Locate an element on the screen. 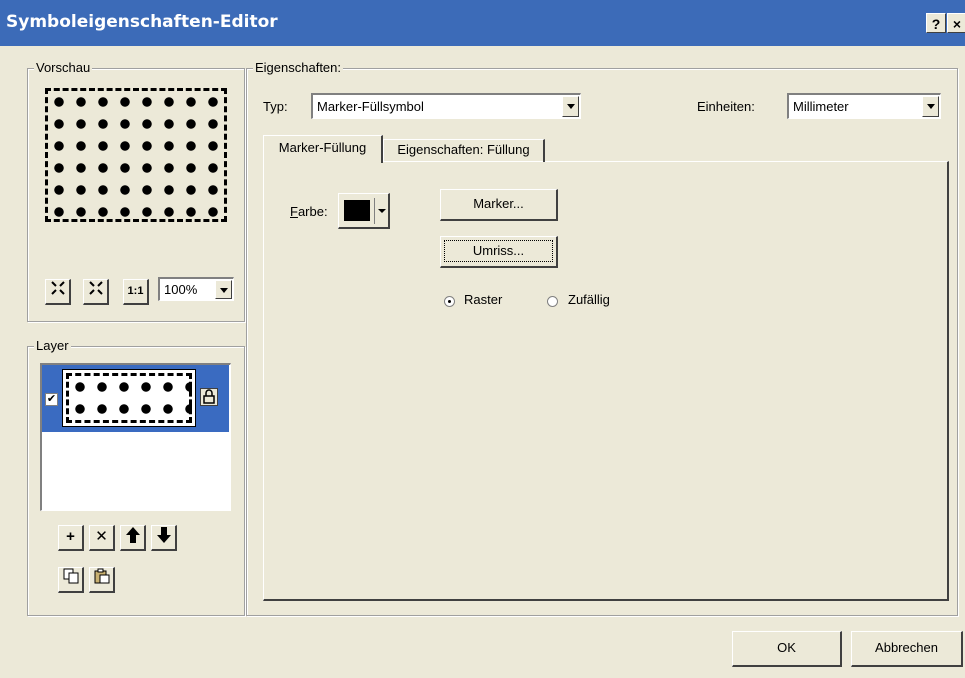 The image size is (965, 678). layer-thumbnail-pattern is located at coordinates (129, 398).